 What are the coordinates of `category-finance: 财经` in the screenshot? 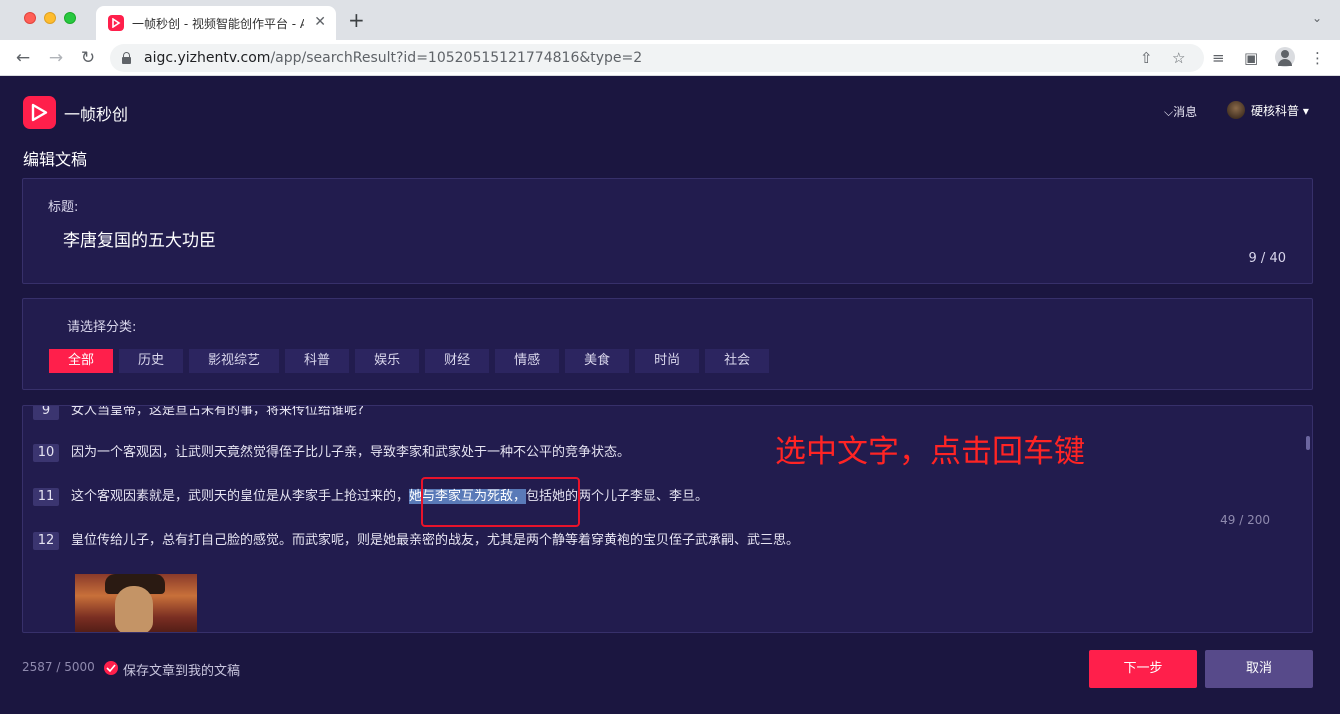 It's located at (457, 361).